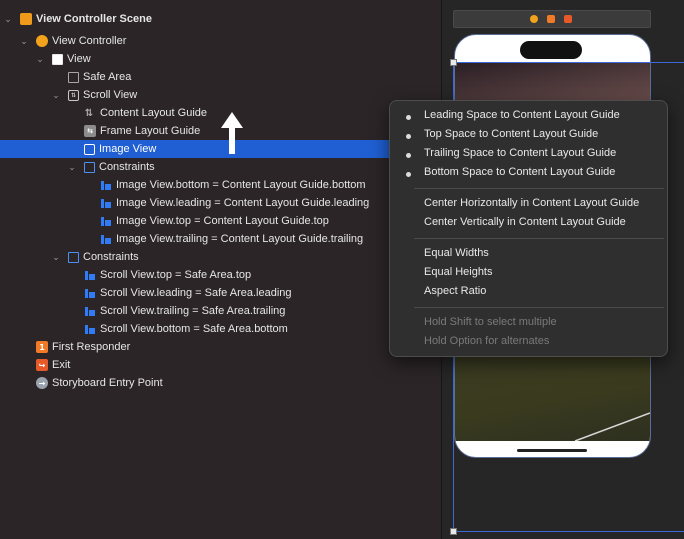 This screenshot has width=684, height=539. I want to click on outline-row-view-controller: ⌄ View Controller, so click(220, 41).